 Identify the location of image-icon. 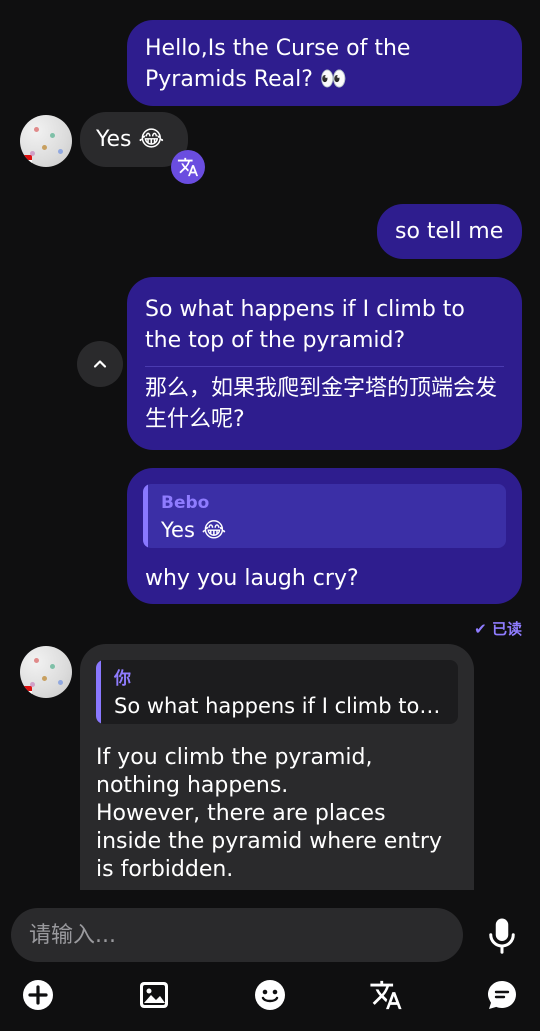
(154, 995).